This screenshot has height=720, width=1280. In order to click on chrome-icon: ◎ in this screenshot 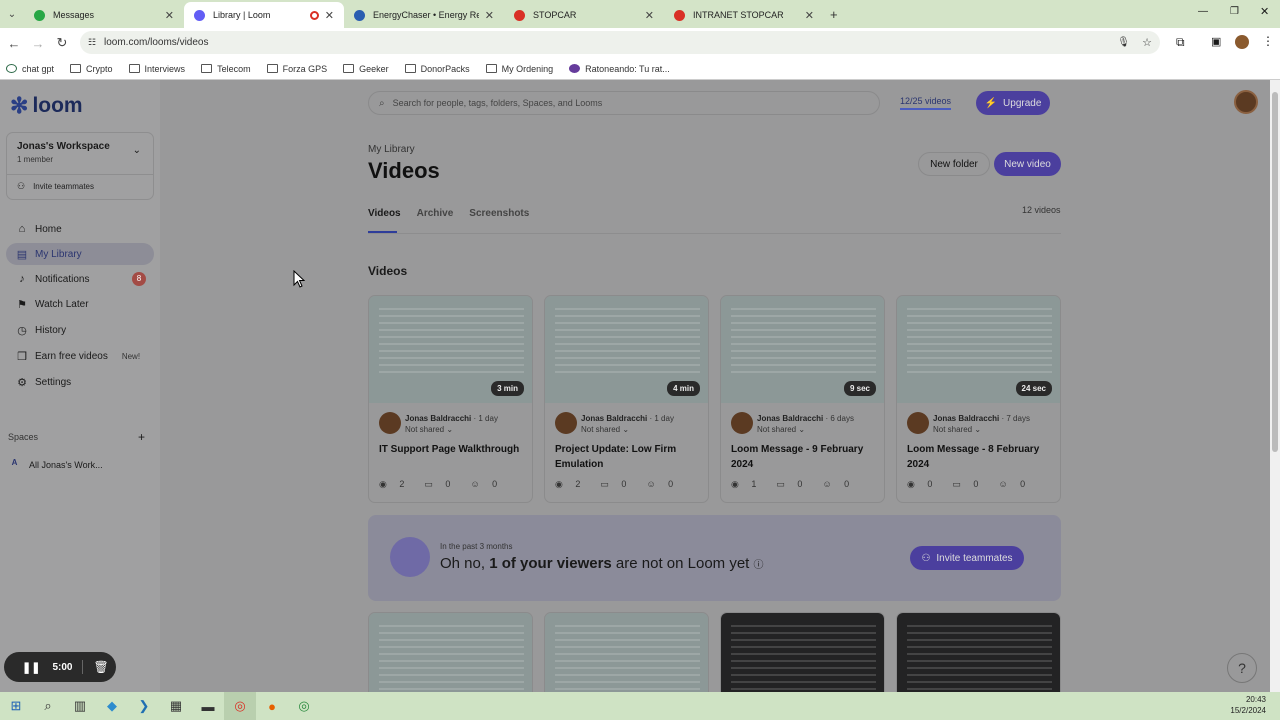, I will do `click(240, 706)`.